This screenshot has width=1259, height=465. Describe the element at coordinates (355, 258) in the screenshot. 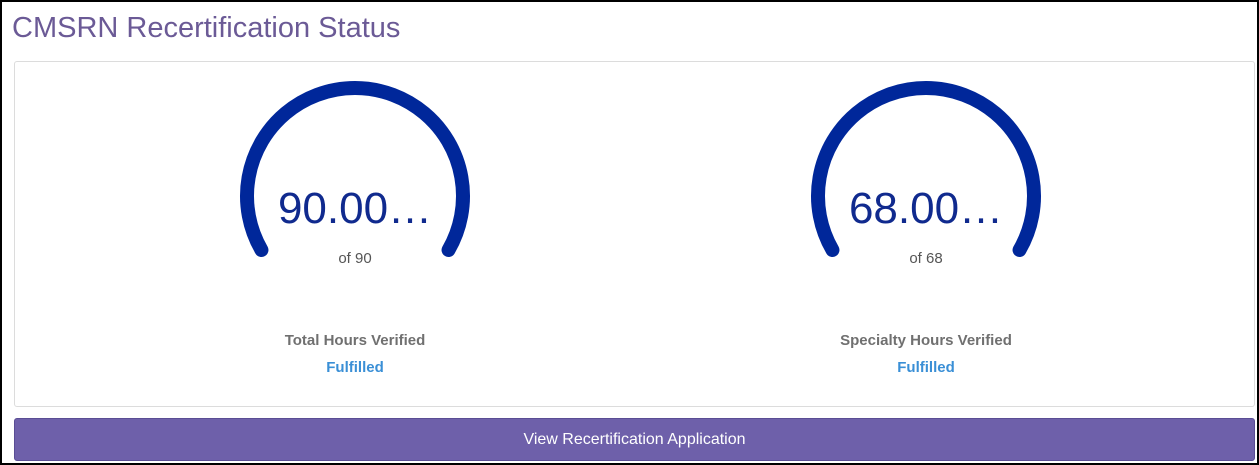

I see `gauge-total: of 90` at that location.